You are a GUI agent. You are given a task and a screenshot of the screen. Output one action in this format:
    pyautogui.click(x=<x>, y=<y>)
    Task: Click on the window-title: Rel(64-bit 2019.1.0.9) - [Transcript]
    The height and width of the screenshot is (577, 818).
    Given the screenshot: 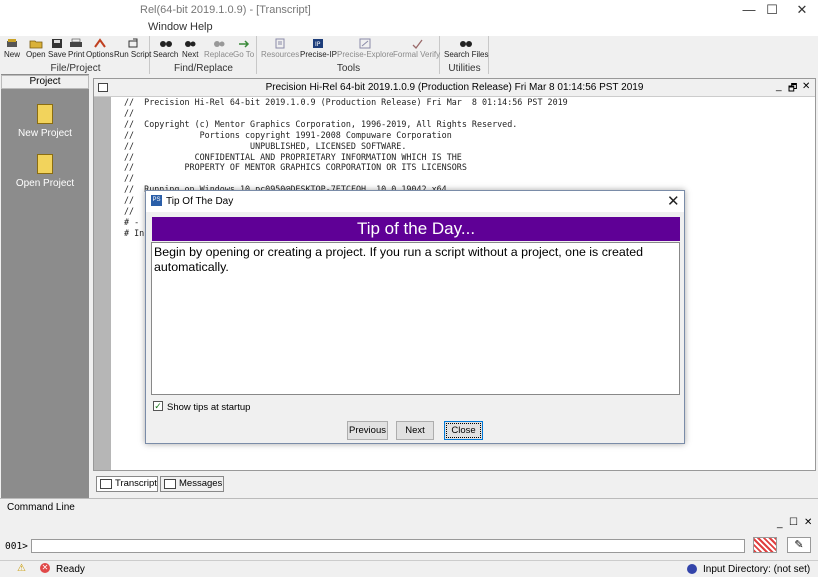 What is the action you would take?
    pyautogui.click(x=225, y=10)
    